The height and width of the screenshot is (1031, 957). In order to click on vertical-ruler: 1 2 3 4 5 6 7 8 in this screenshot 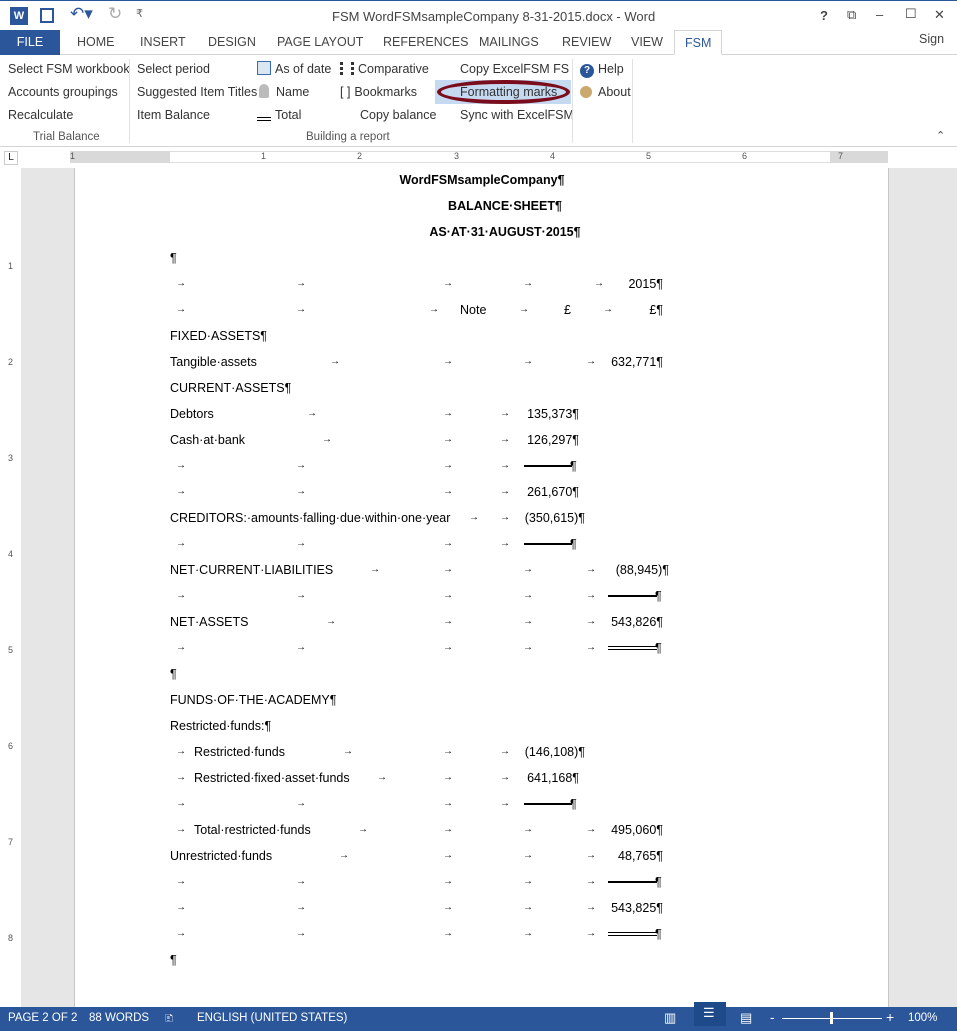, I will do `click(11, 587)`.